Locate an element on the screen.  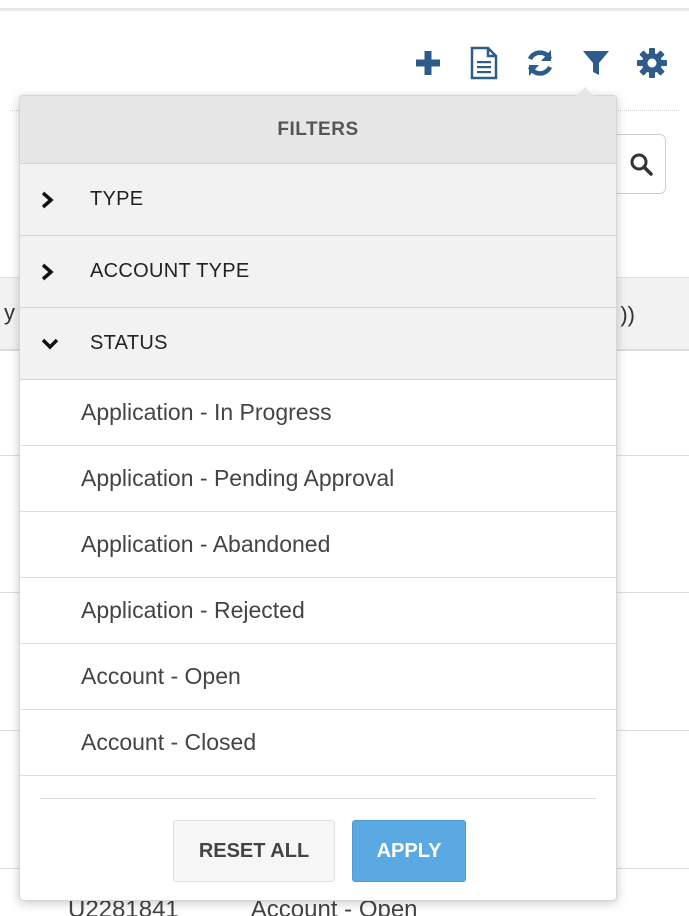
popup-caret is located at coordinates (585, 92).